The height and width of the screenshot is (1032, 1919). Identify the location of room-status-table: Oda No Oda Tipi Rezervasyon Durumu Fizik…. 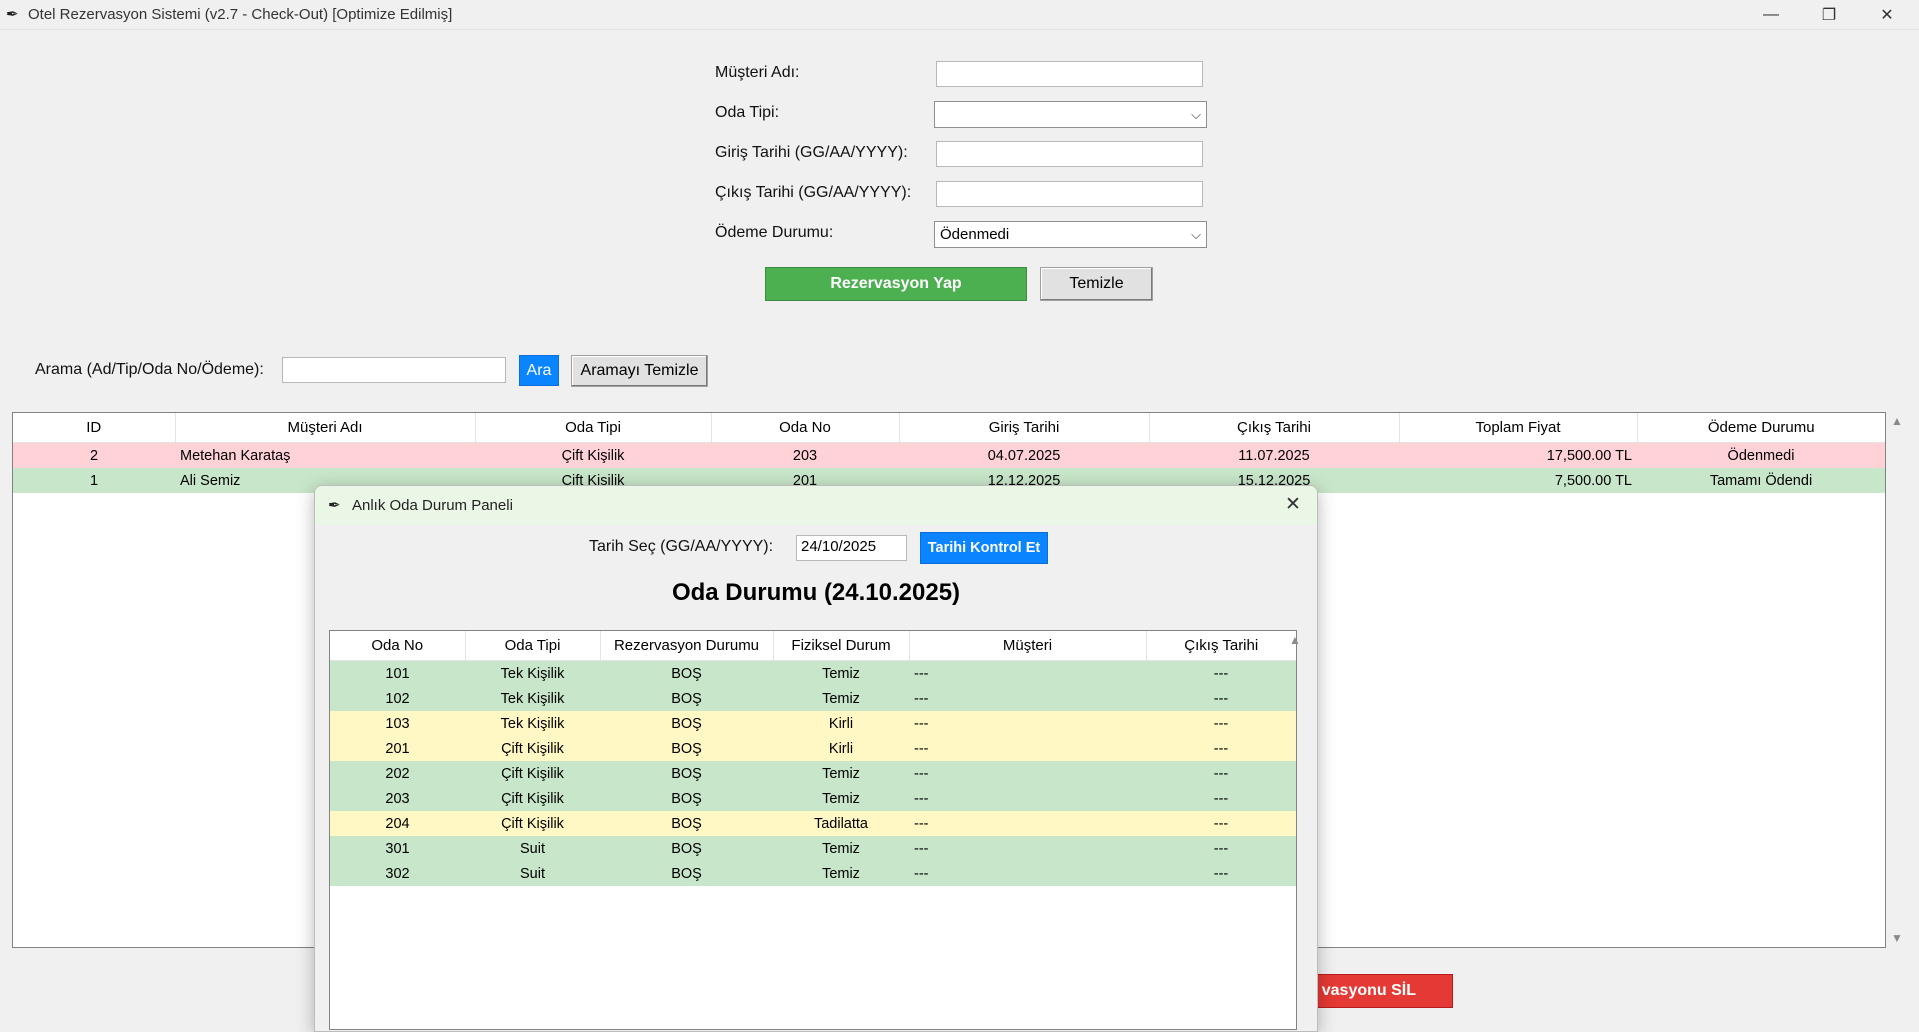
(813, 758).